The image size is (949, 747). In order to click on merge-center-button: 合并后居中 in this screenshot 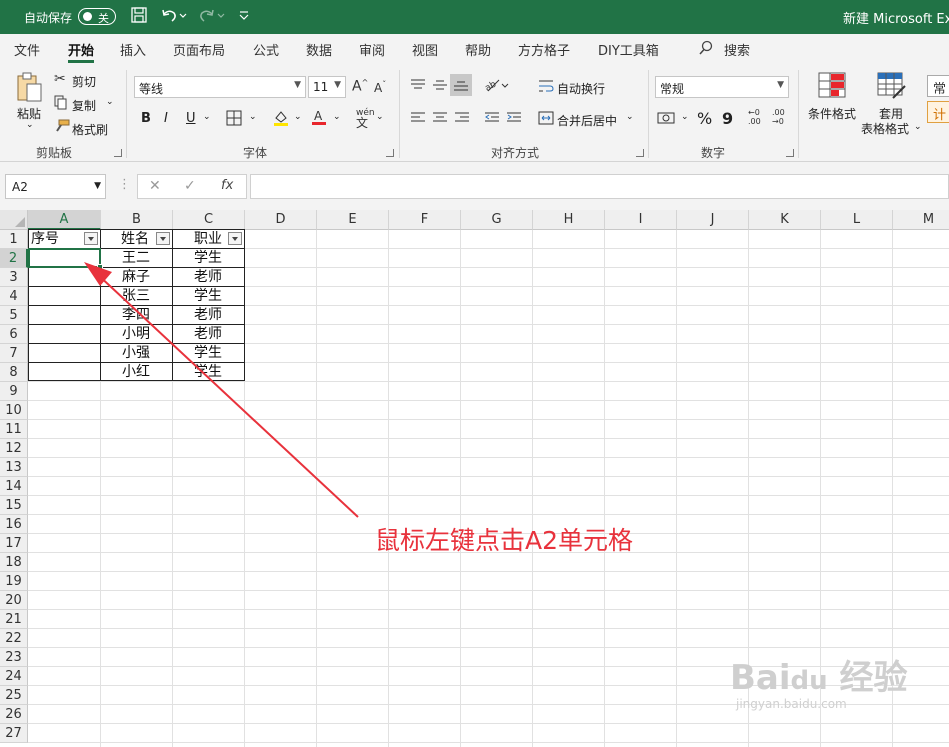, I will do `click(587, 120)`.